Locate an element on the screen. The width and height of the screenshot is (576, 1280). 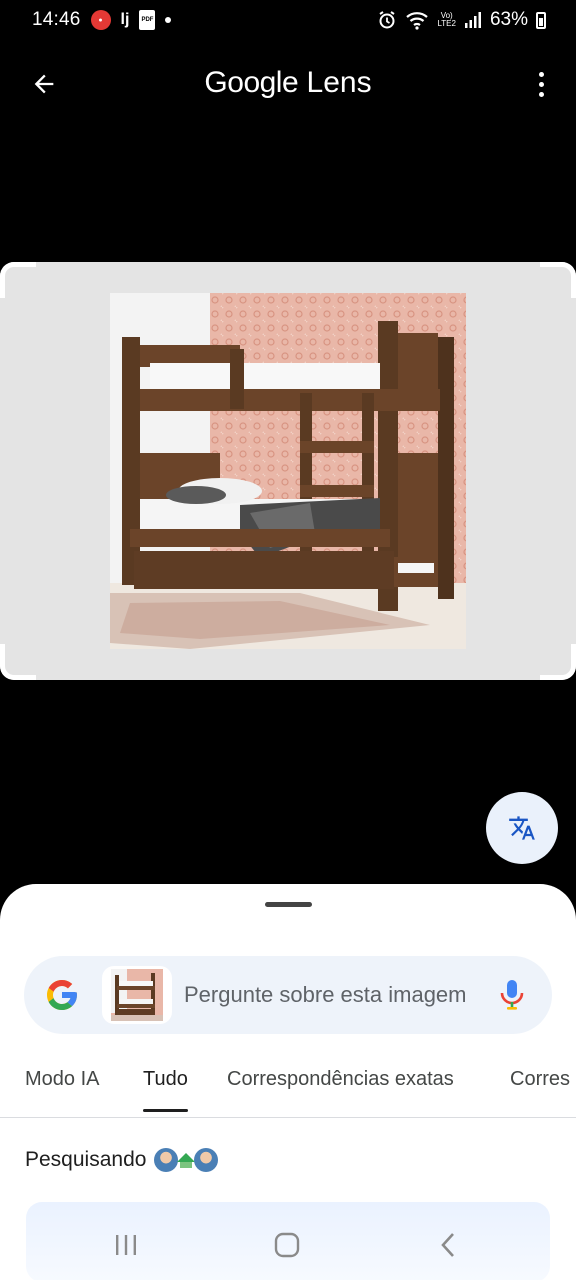
voice-search-button is located at coordinates (512, 995).